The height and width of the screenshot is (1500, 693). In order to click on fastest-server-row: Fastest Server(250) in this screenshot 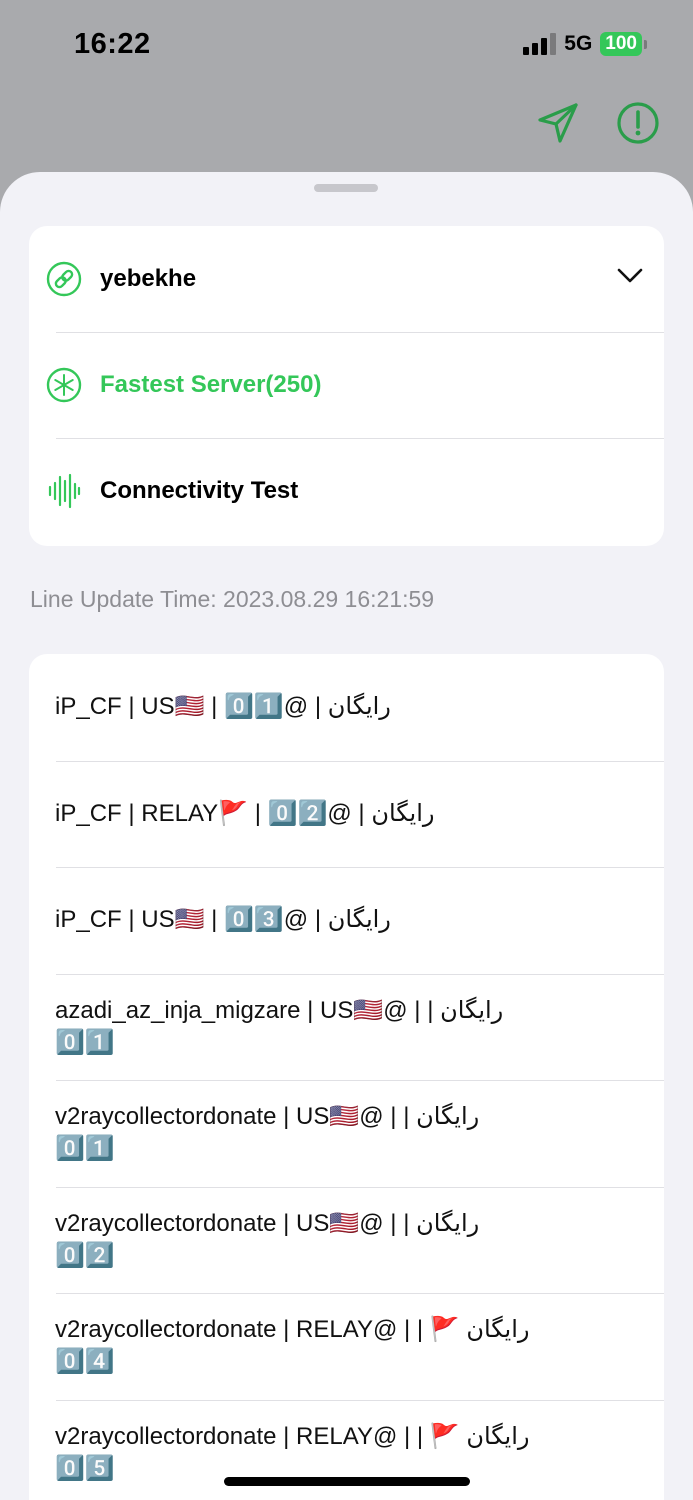, I will do `click(346, 385)`.